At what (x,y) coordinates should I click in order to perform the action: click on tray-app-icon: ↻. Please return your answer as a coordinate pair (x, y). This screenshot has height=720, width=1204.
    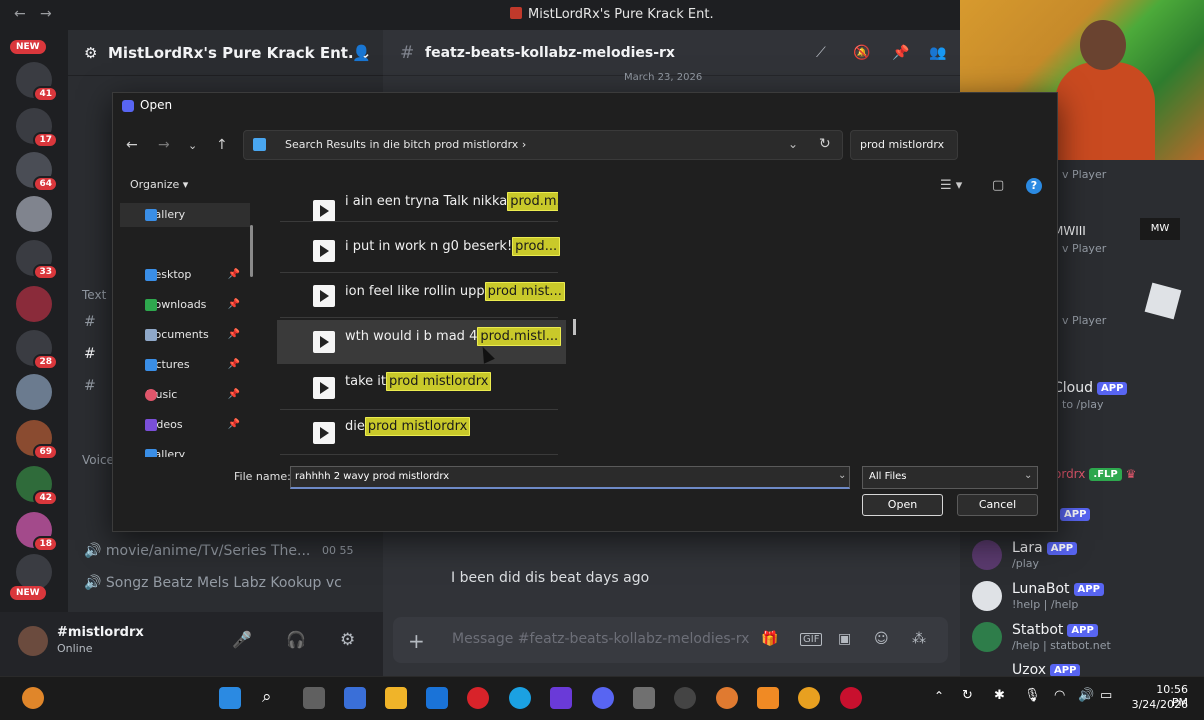
    Looking at the image, I should click on (967, 695).